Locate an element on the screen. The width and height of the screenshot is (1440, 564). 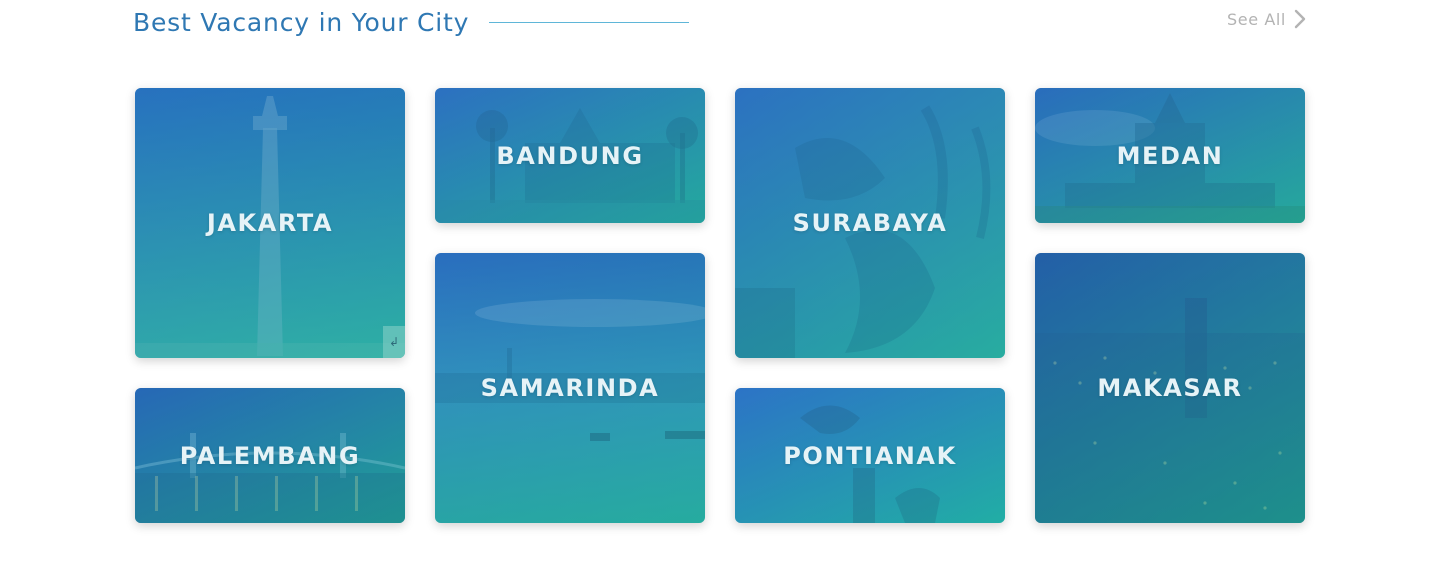
title-divider is located at coordinates (589, 22).